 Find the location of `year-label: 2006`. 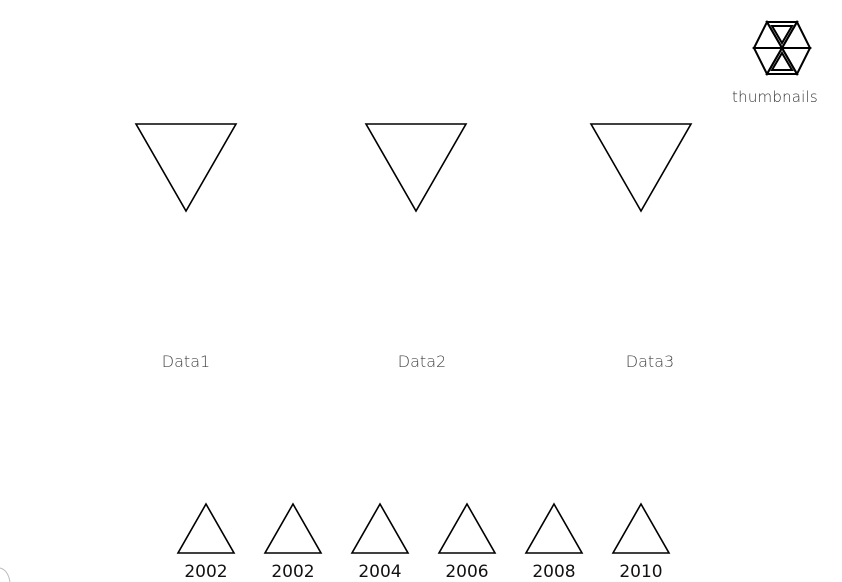

year-label: 2006 is located at coordinates (467, 572).